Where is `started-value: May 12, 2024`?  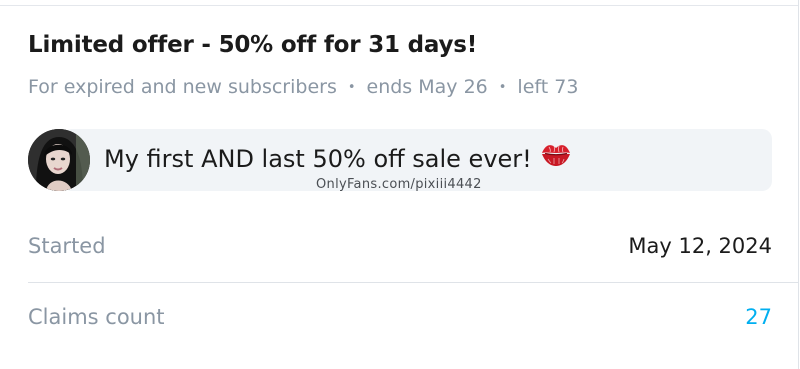
started-value: May 12, 2024 is located at coordinates (700, 246).